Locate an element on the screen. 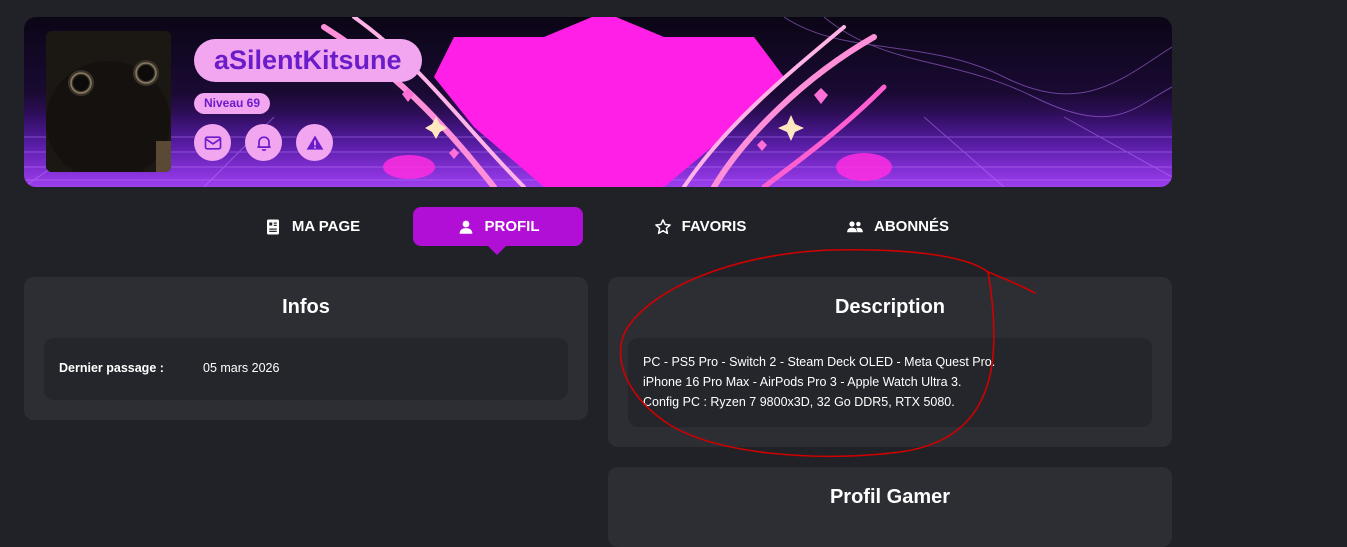 This screenshot has width=1347, height=547. mail-icon is located at coordinates (212, 142).